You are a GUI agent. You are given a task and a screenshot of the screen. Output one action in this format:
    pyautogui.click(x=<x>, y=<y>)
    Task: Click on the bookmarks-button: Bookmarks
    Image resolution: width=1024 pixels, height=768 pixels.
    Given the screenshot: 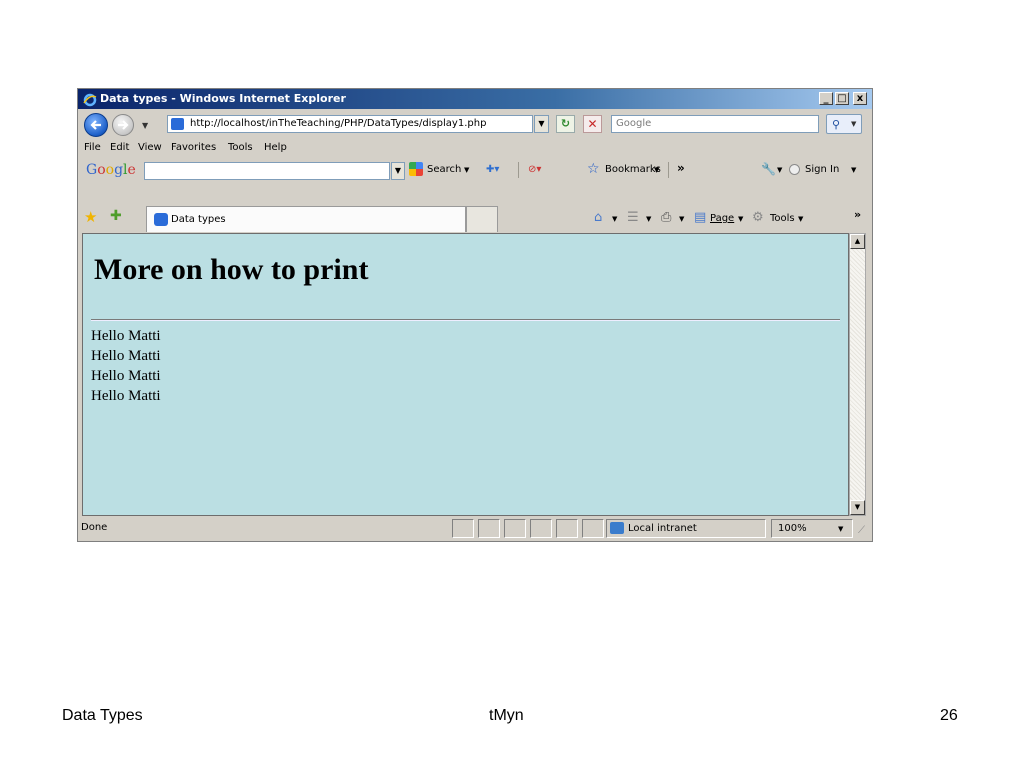 What is the action you would take?
    pyautogui.click(x=633, y=169)
    